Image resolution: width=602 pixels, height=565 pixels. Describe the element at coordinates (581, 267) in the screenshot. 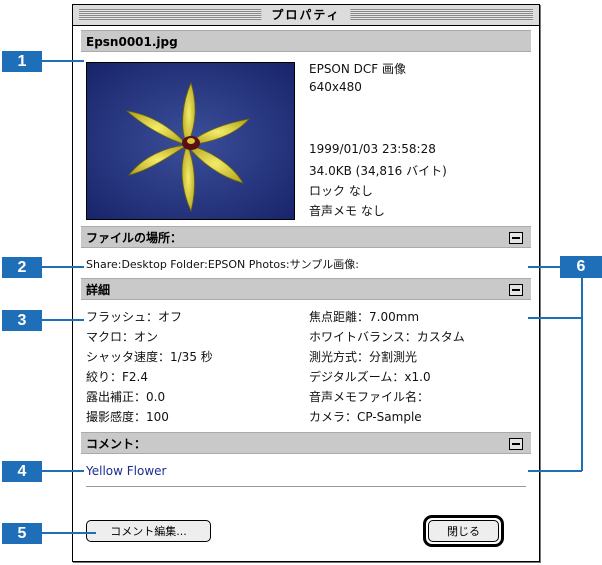

I see `callout-6: 6` at that location.